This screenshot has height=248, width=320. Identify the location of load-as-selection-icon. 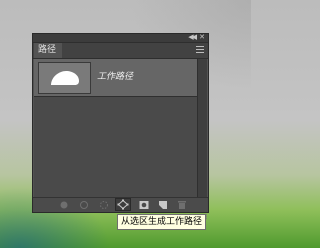
(104, 205).